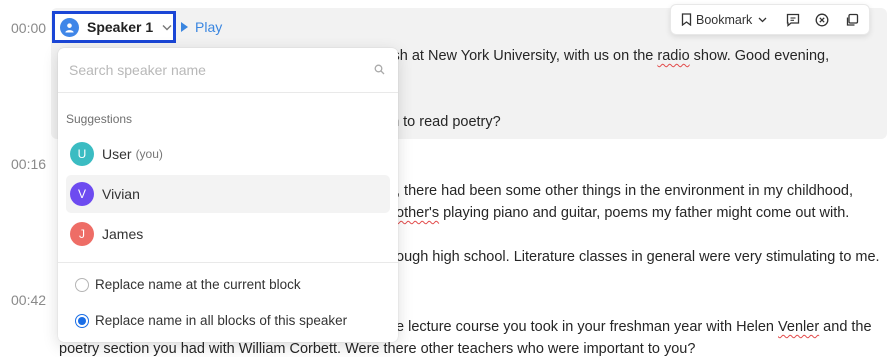 This screenshot has width=891, height=357. Describe the element at coordinates (82, 194) in the screenshot. I see `avatar: V` at that location.